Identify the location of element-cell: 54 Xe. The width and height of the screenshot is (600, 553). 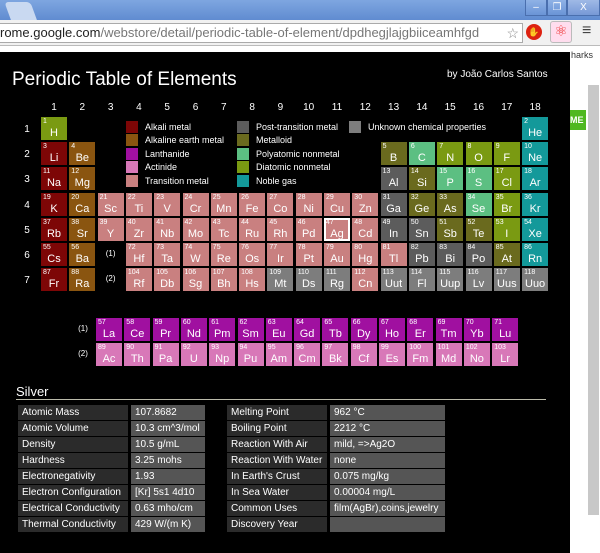
(535, 229).